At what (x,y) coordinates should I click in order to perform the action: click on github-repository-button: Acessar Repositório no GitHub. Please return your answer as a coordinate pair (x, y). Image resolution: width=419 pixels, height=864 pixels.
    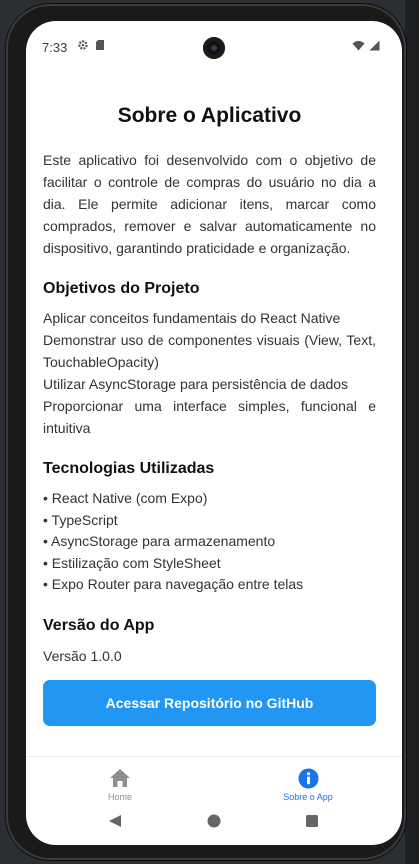
    Looking at the image, I should click on (209, 703).